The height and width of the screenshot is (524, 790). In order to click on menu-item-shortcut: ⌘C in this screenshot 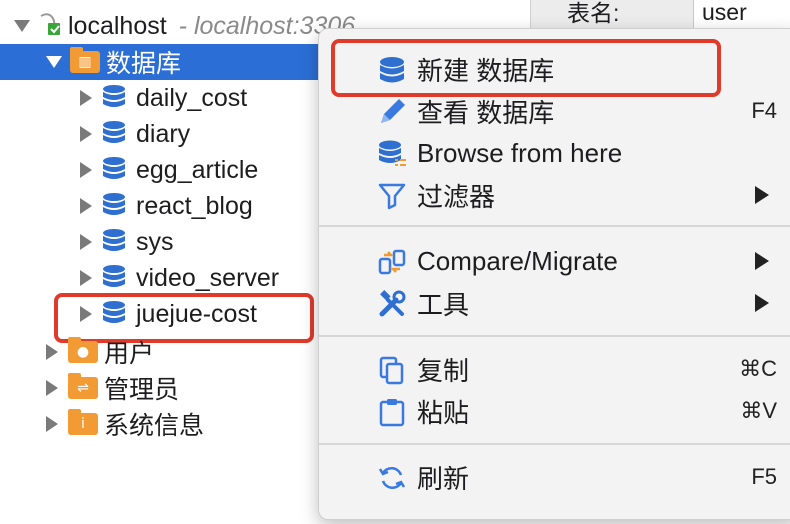, I will do `click(758, 368)`.